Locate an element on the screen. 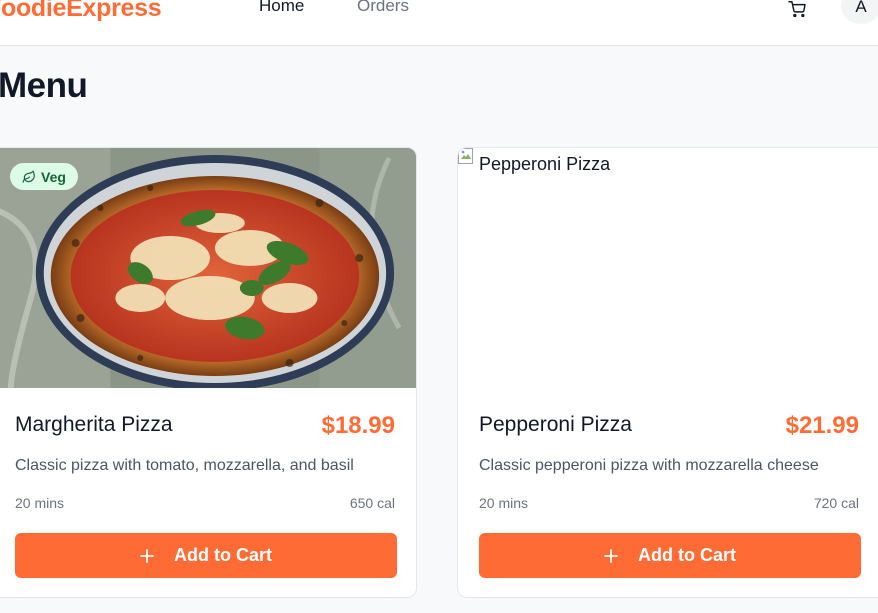 The width and height of the screenshot is (878, 613). shopping-cart-icon is located at coordinates (797, 9).